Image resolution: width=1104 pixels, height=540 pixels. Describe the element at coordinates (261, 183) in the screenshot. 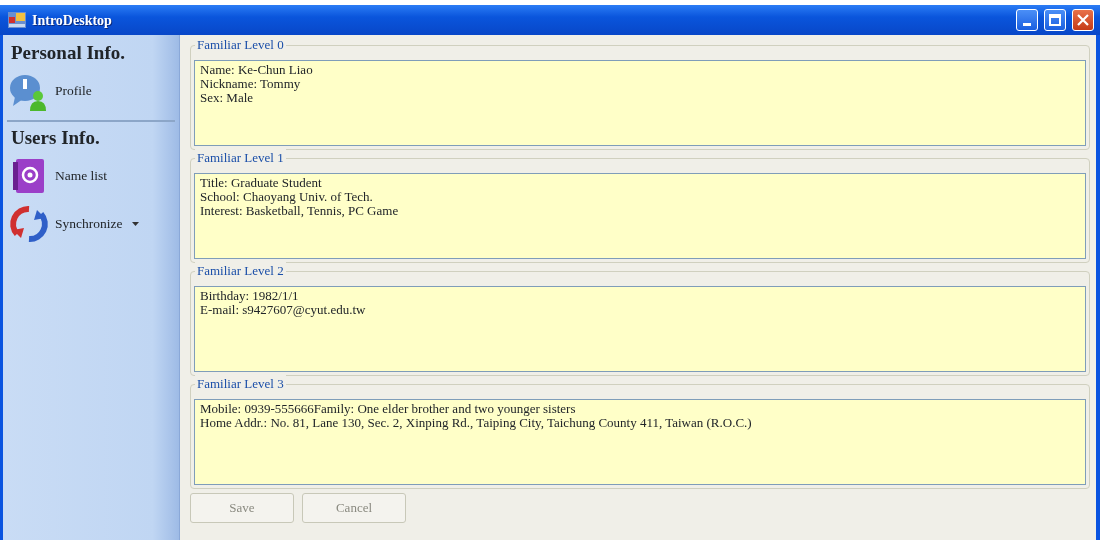

I see `field-line: Title: Graduate Student` at that location.